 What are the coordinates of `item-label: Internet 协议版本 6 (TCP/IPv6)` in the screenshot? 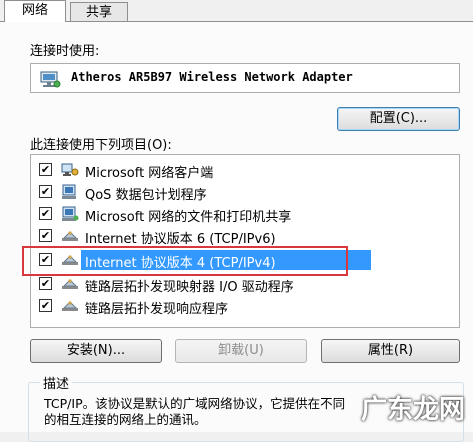 It's located at (180, 239).